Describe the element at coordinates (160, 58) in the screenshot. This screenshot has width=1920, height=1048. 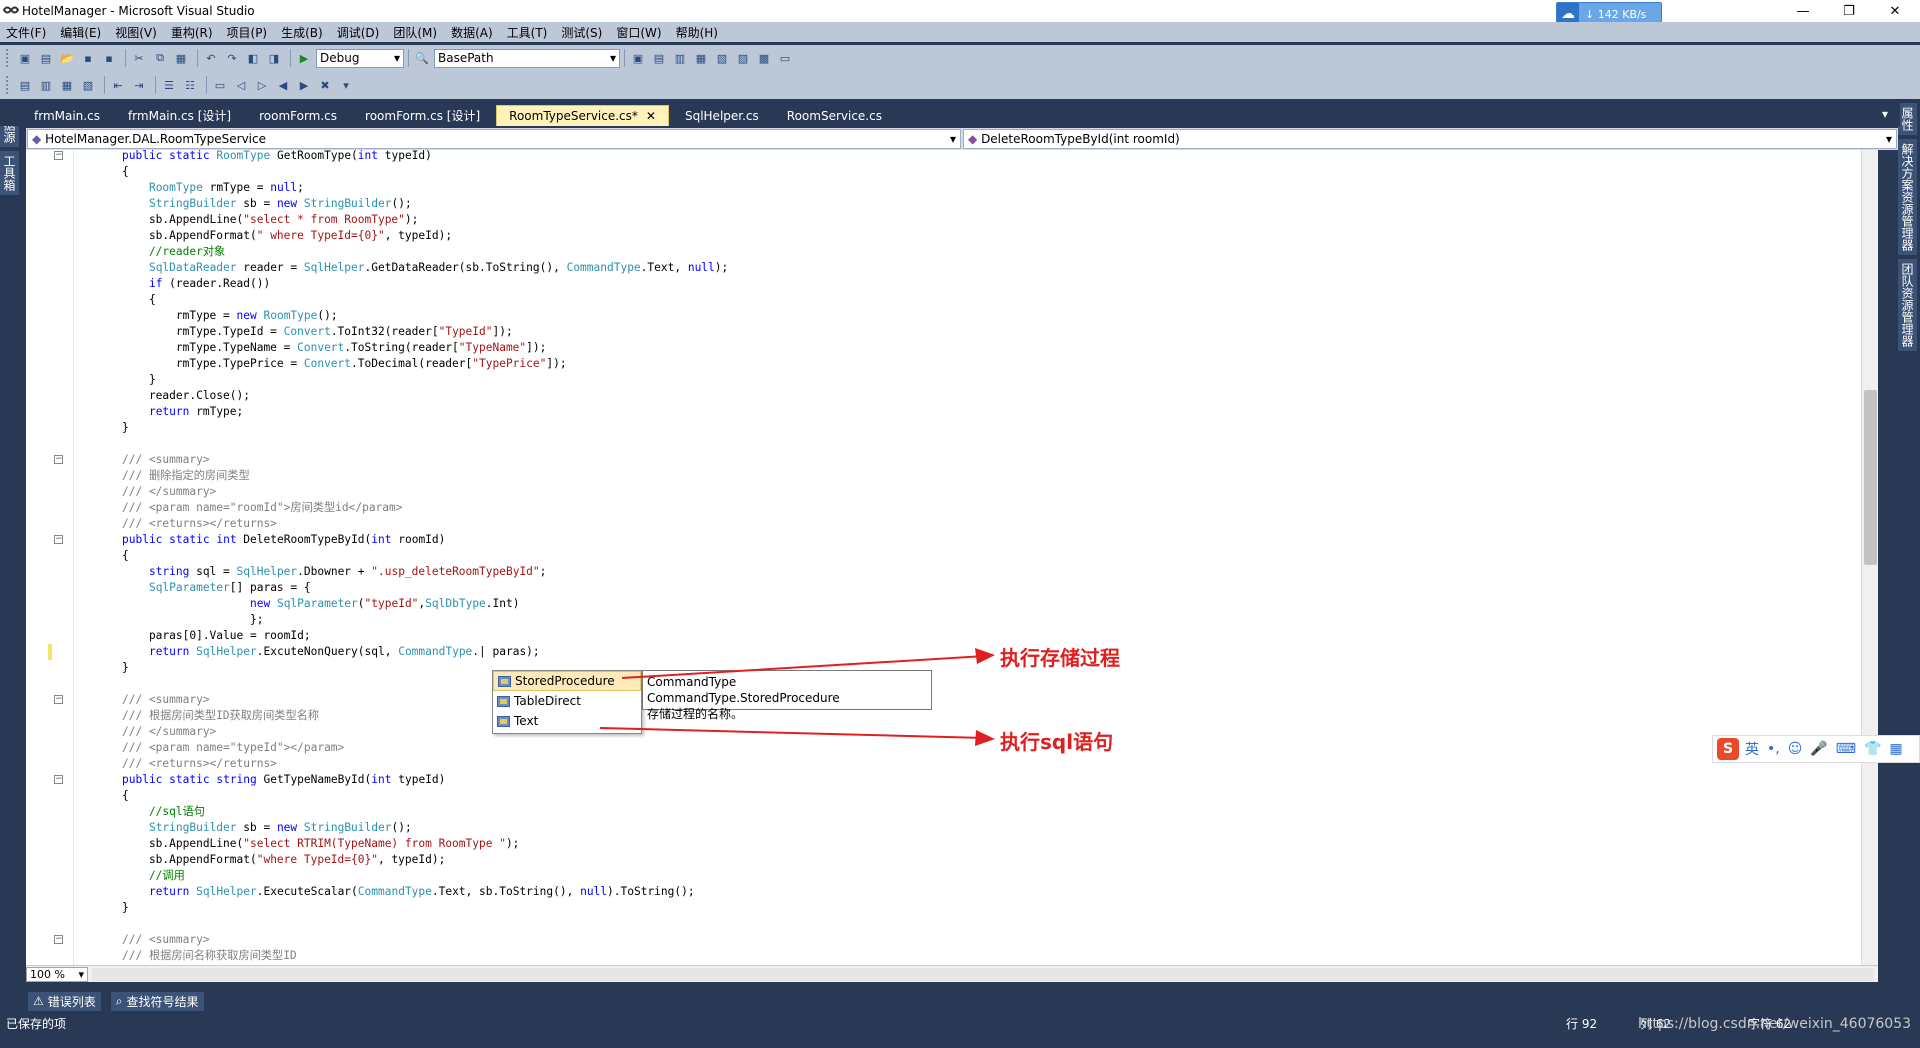
I see `copy-icon: ⧉` at that location.